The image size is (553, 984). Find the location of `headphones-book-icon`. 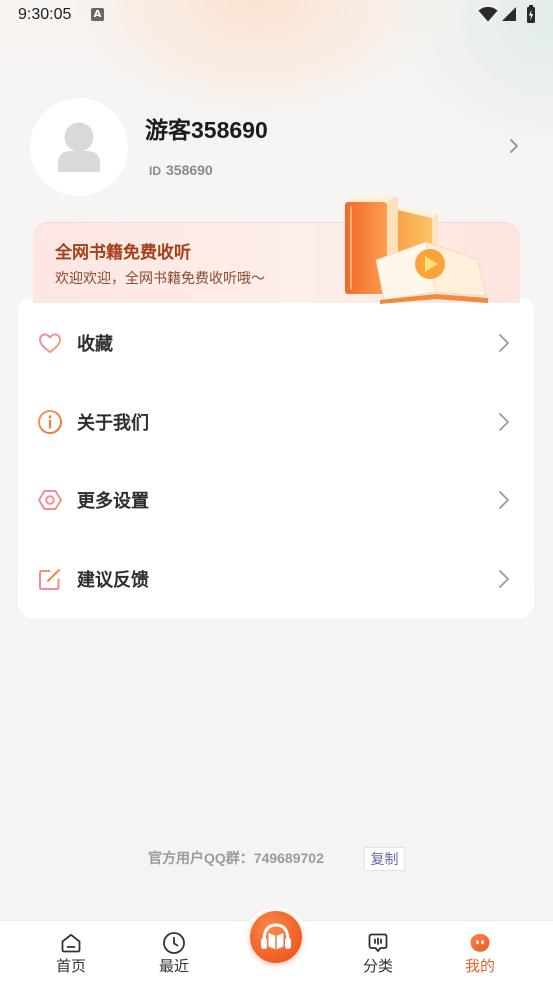

headphones-book-icon is located at coordinates (276, 937).